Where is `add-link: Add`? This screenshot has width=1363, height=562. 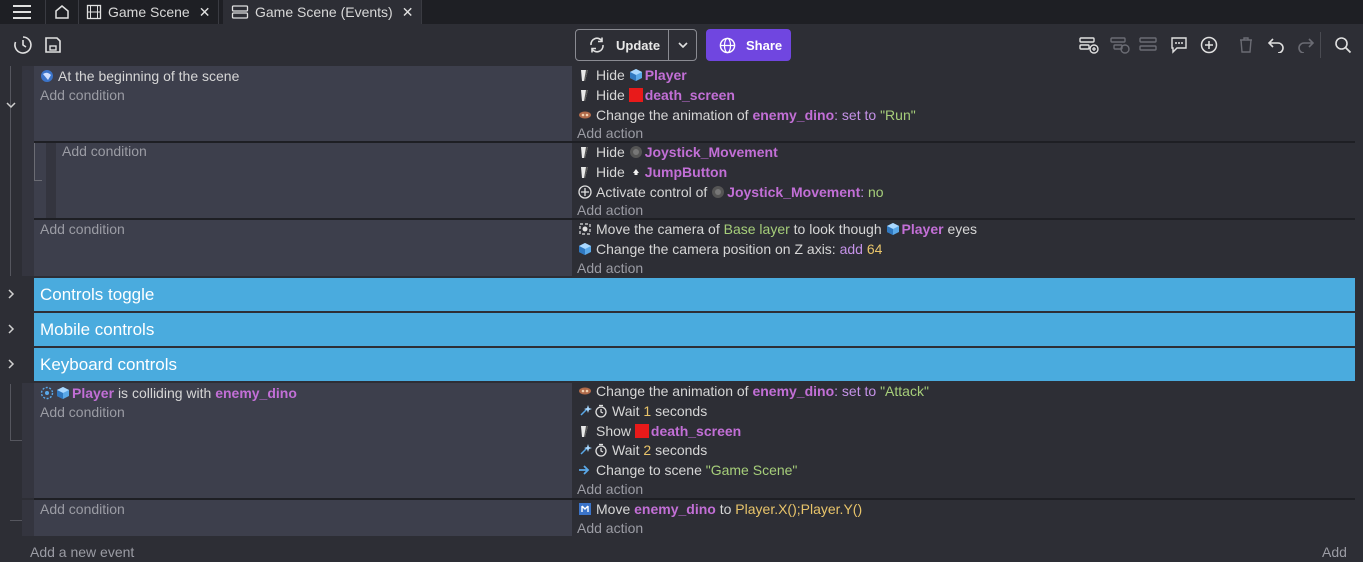 add-link: Add is located at coordinates (1334, 552).